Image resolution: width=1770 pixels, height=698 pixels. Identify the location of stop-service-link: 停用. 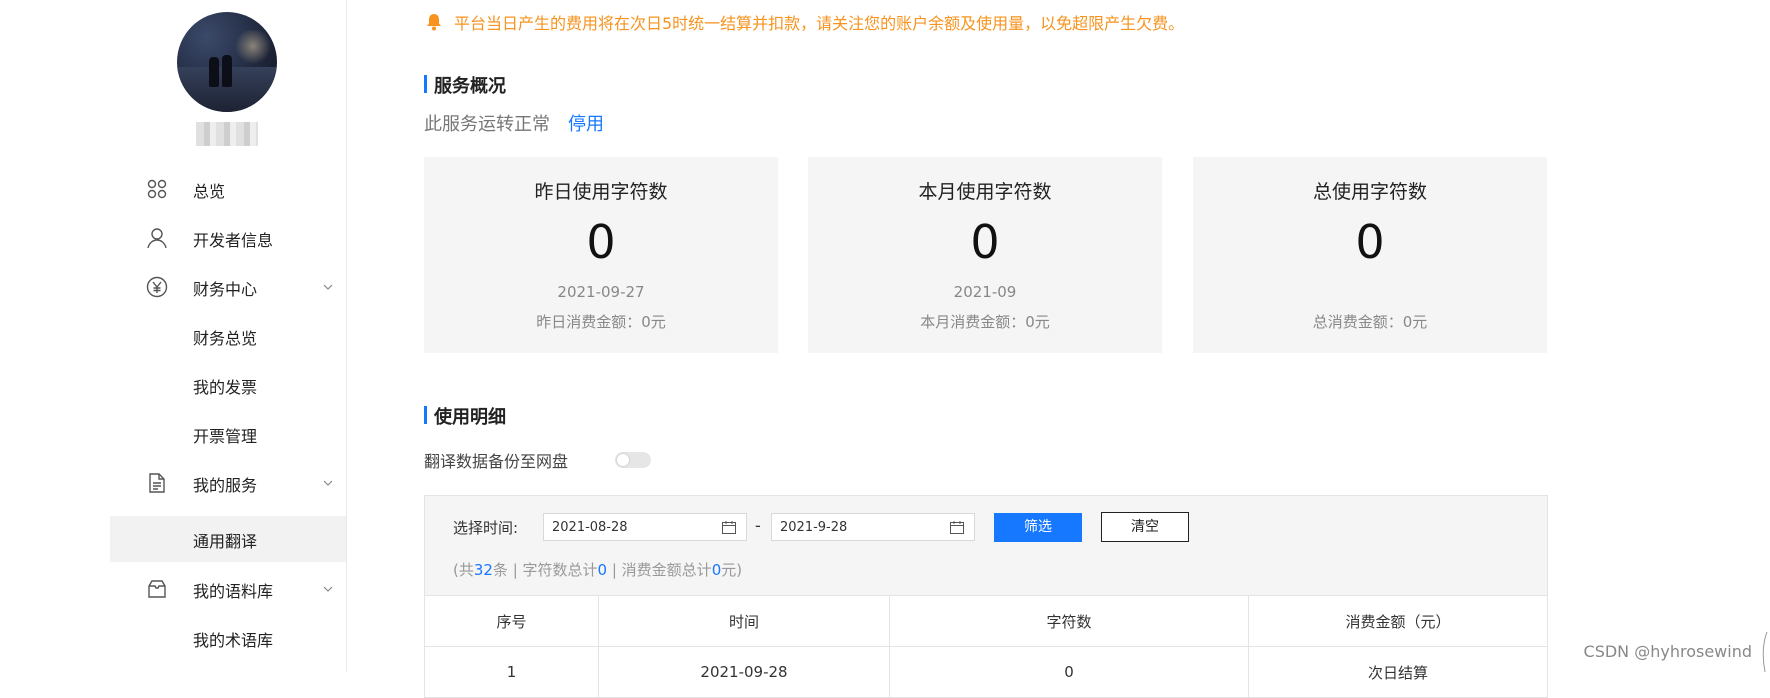
(586, 124).